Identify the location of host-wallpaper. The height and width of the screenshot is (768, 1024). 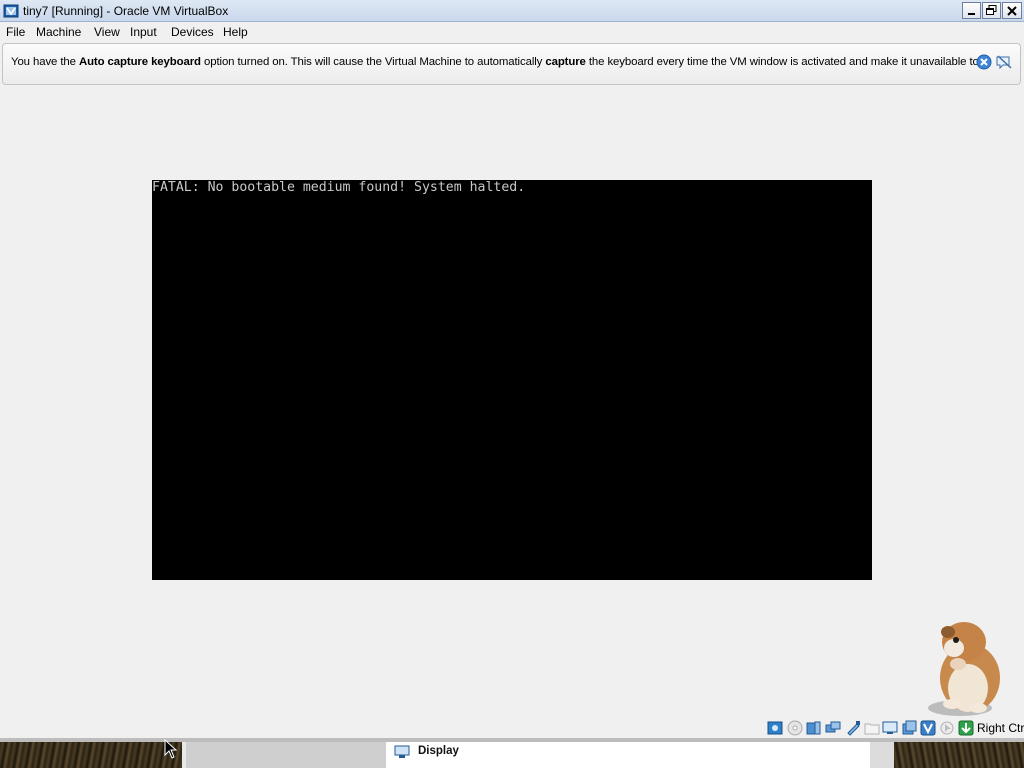
(91, 755).